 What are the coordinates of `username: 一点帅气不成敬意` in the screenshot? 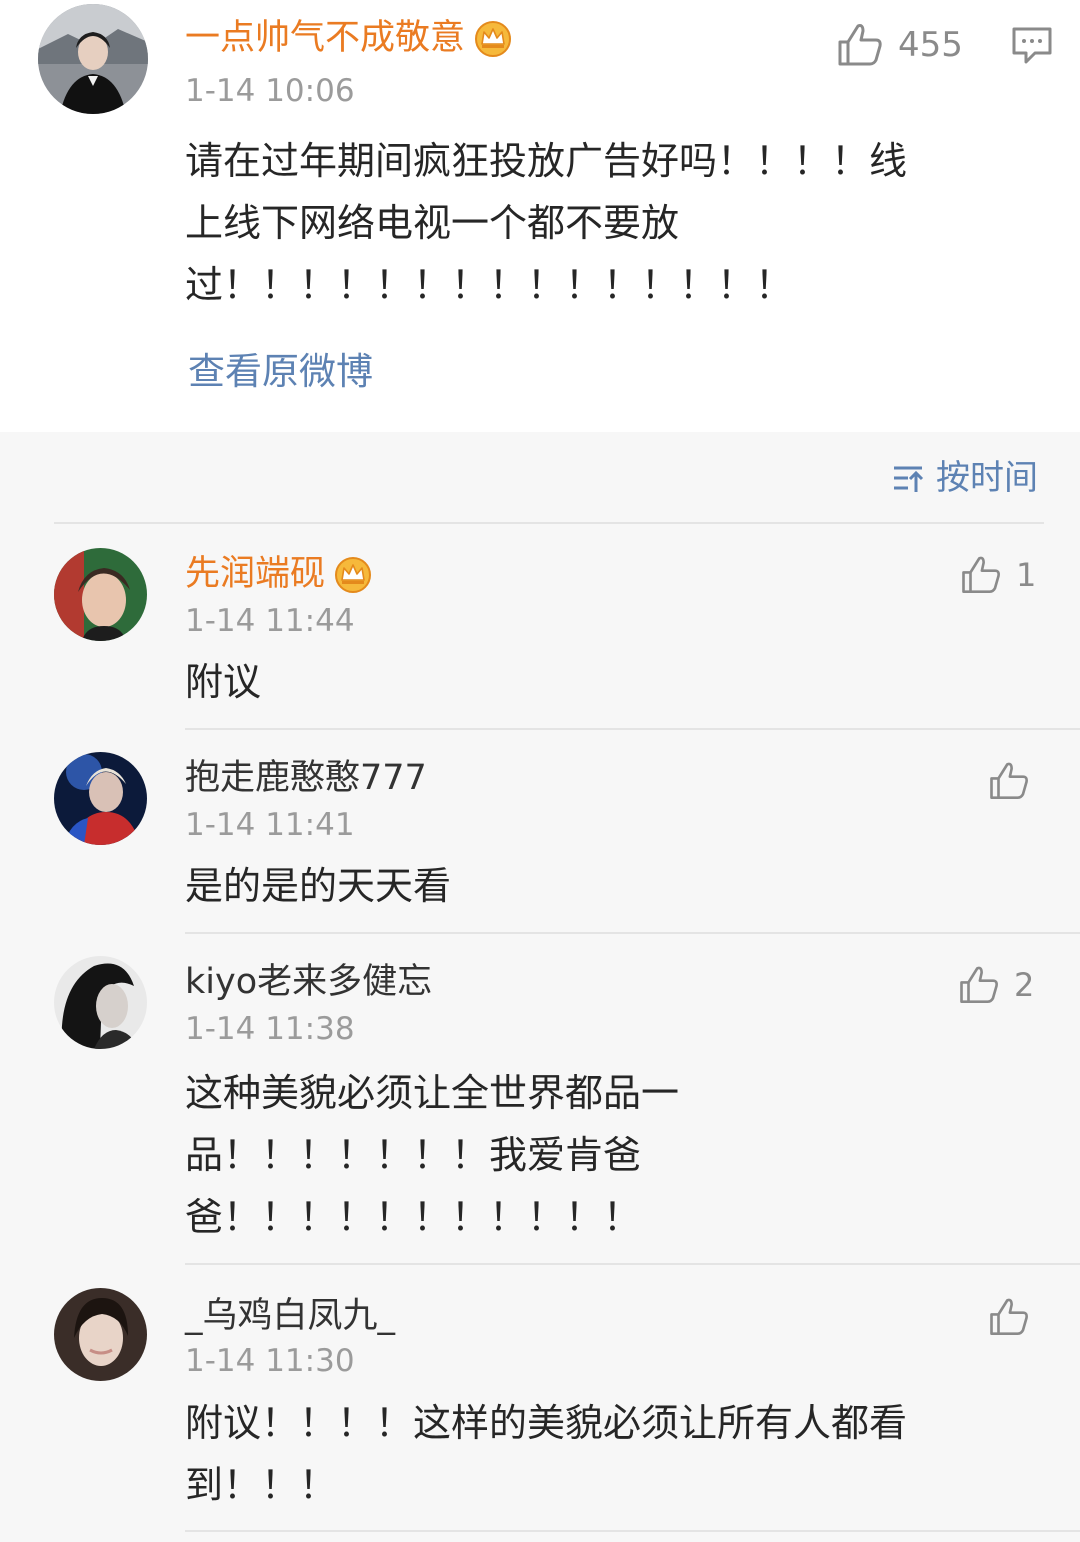 It's located at (349, 38).